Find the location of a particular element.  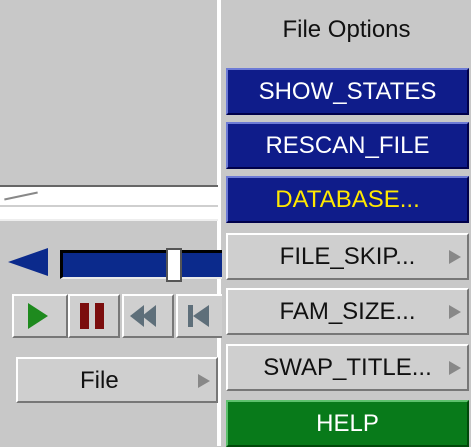

step-back-icon is located at coordinates (201, 316).